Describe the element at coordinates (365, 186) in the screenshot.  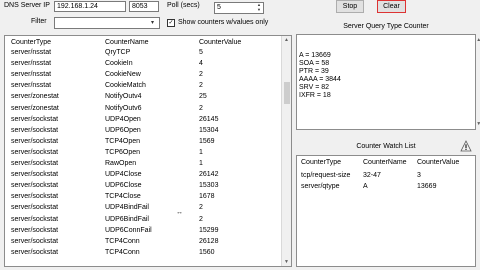
I see `watch-cell-countername: A` at that location.